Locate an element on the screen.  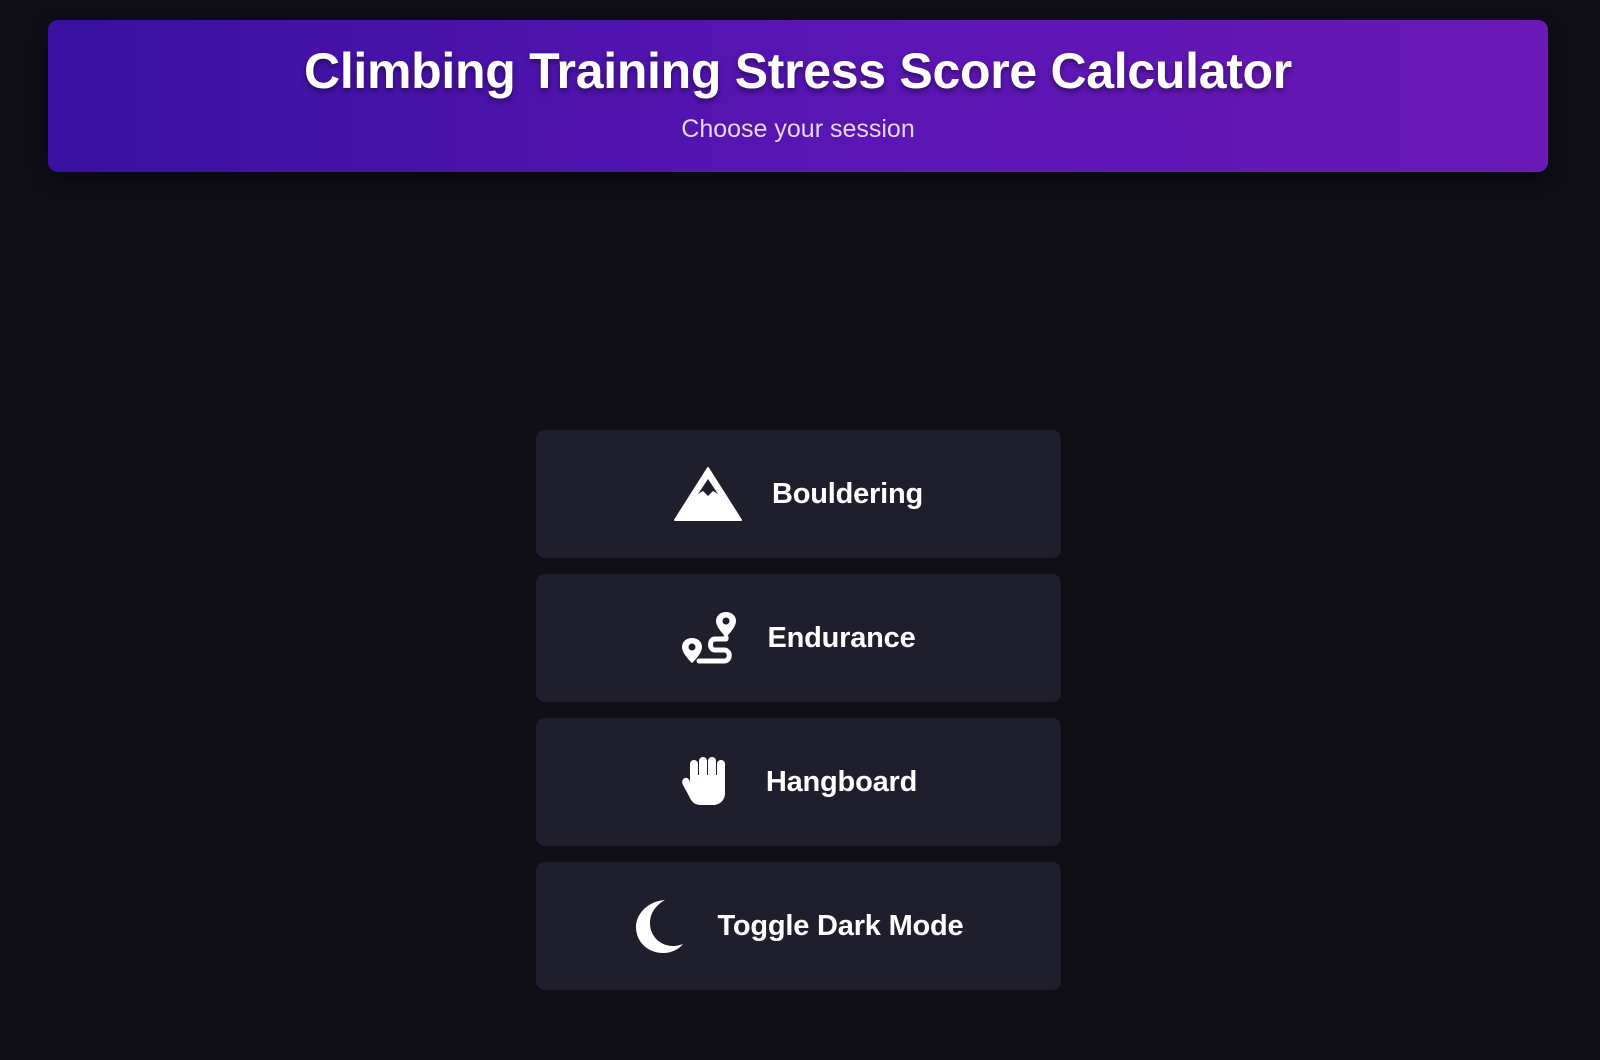
endurance-button: Endurance is located at coordinates (798, 638).